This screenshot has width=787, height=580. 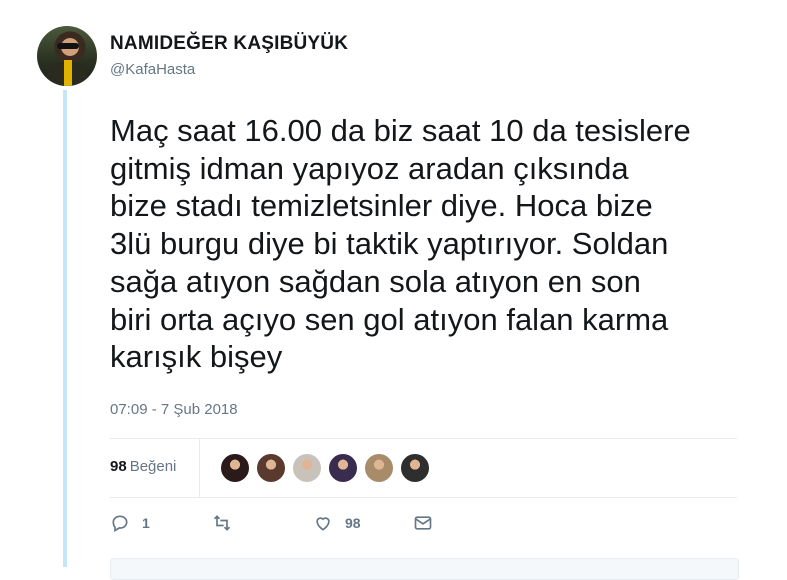 What do you see at coordinates (423, 523) in the screenshot?
I see `message-icon` at bounding box center [423, 523].